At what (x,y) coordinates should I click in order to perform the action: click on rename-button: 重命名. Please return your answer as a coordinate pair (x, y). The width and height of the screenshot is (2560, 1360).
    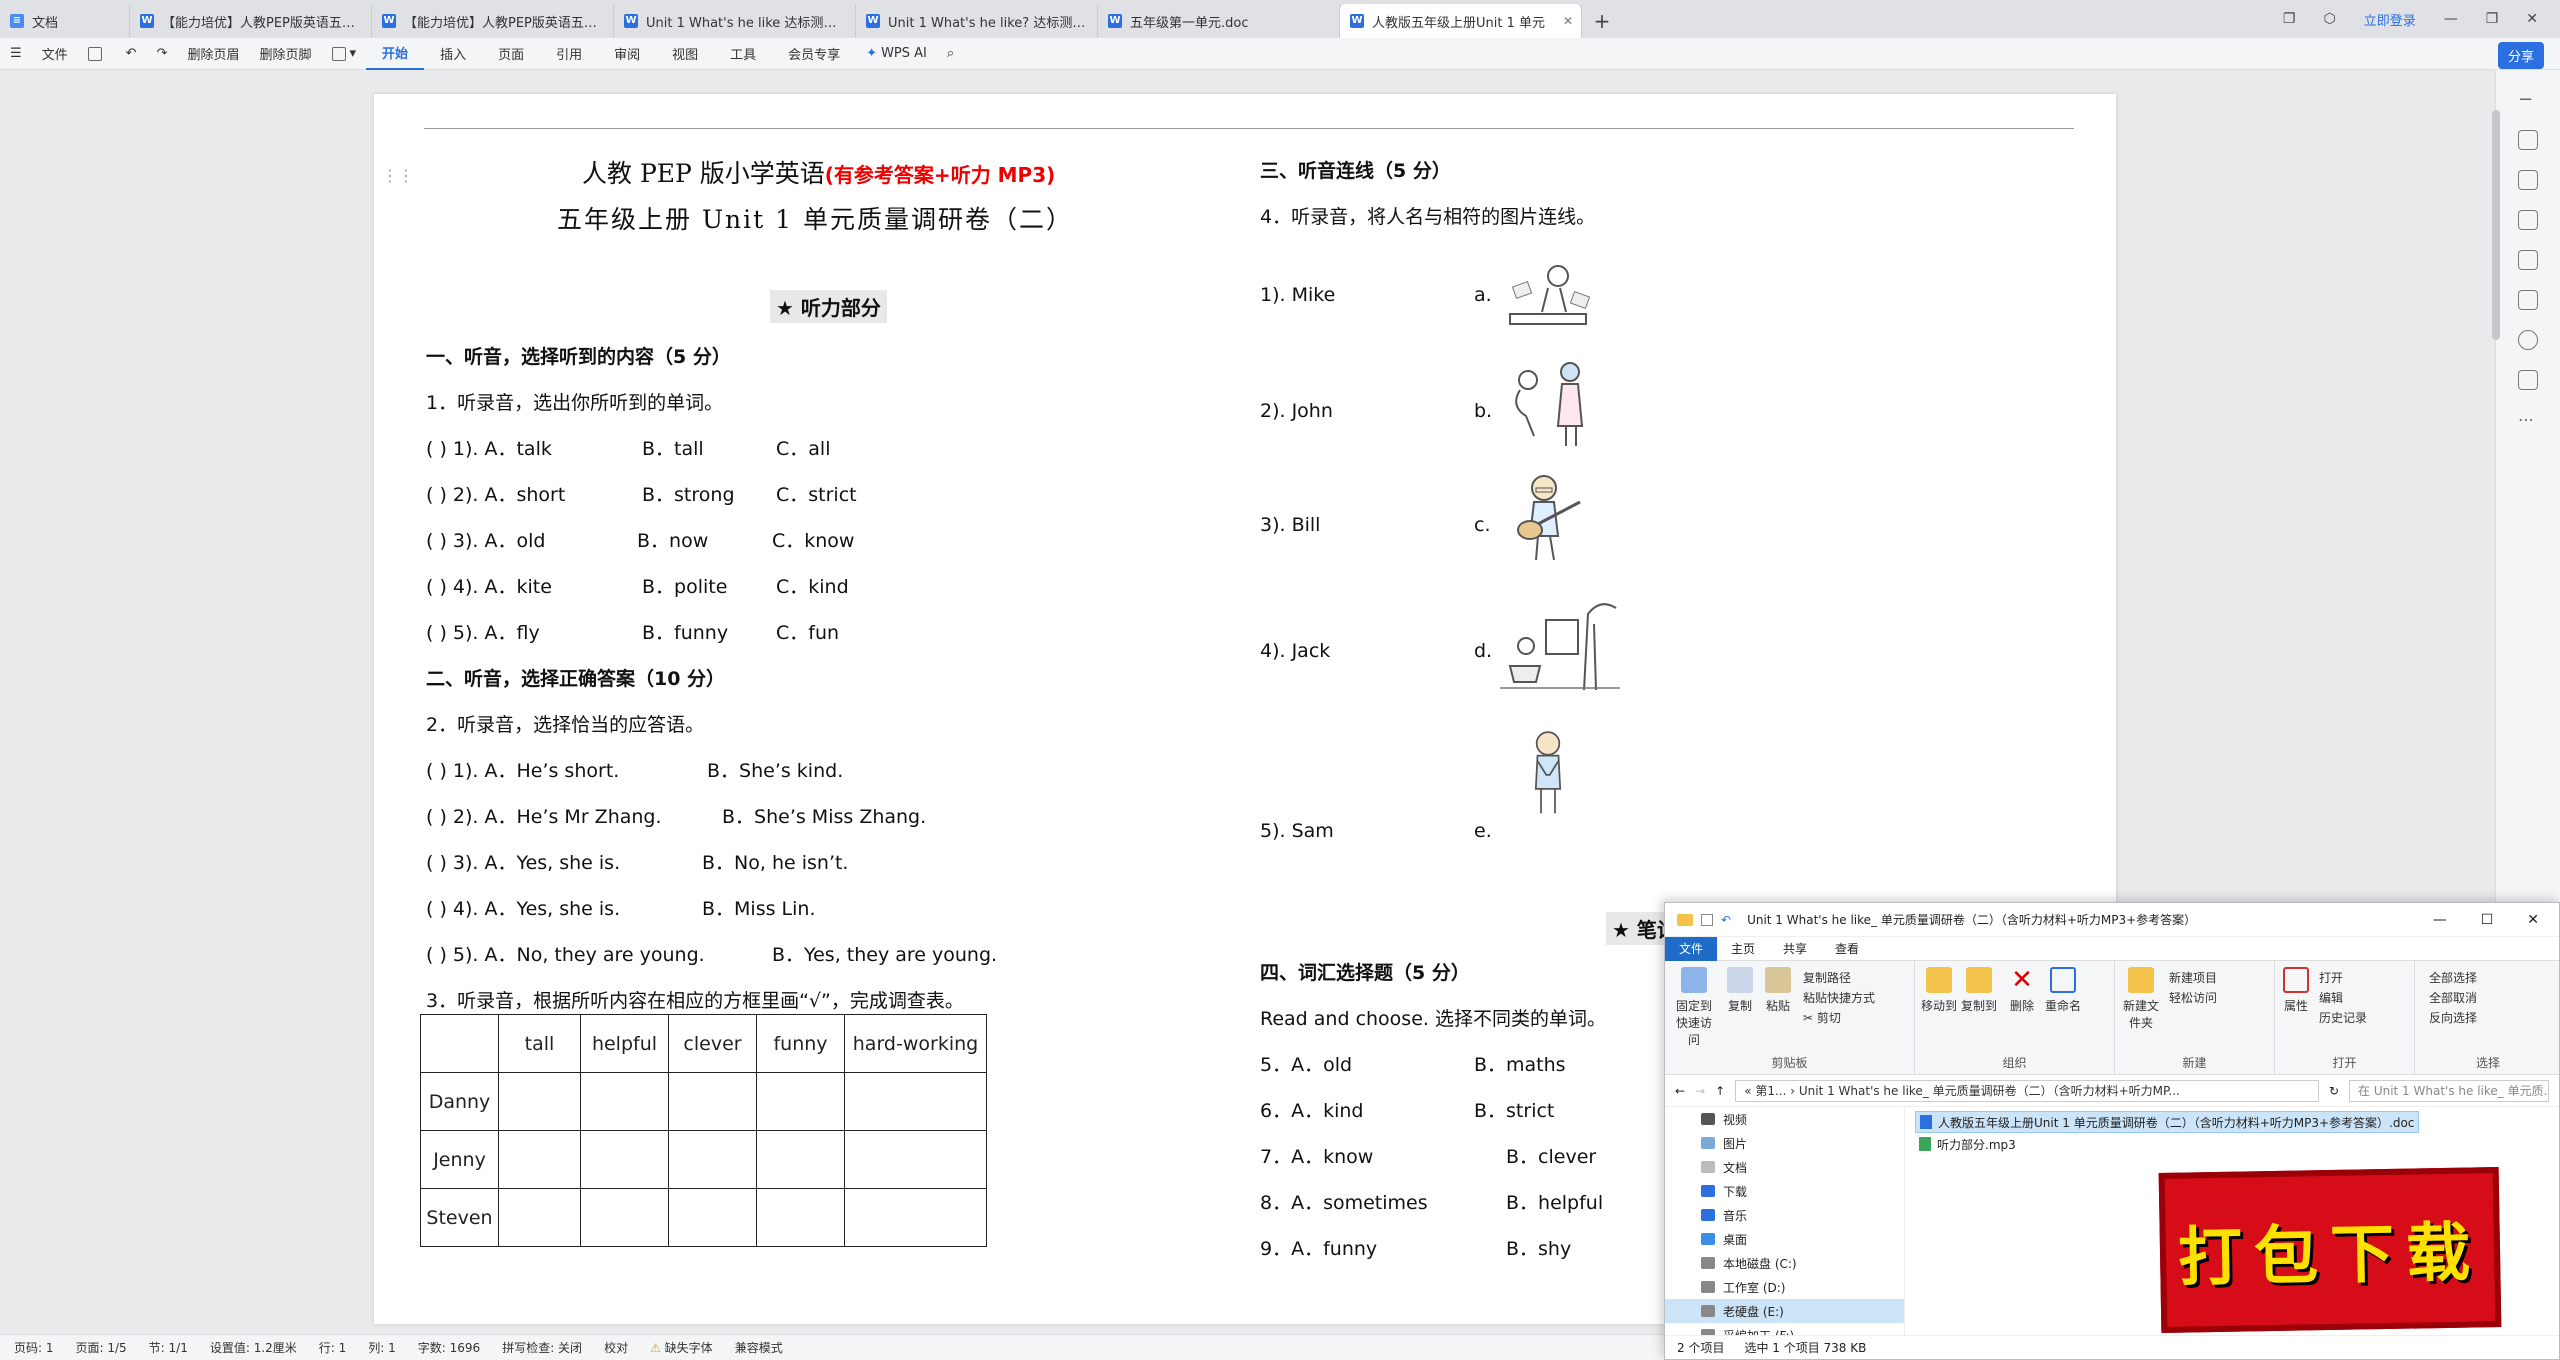
    Looking at the image, I should click on (2063, 990).